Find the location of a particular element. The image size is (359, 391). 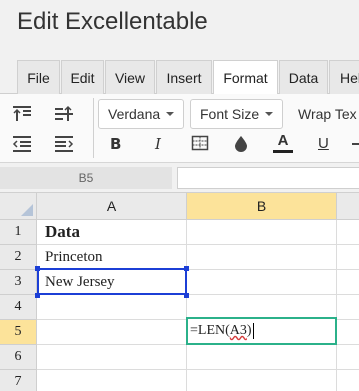

wrap-text-button: Wrap Tex is located at coordinates (327, 114).